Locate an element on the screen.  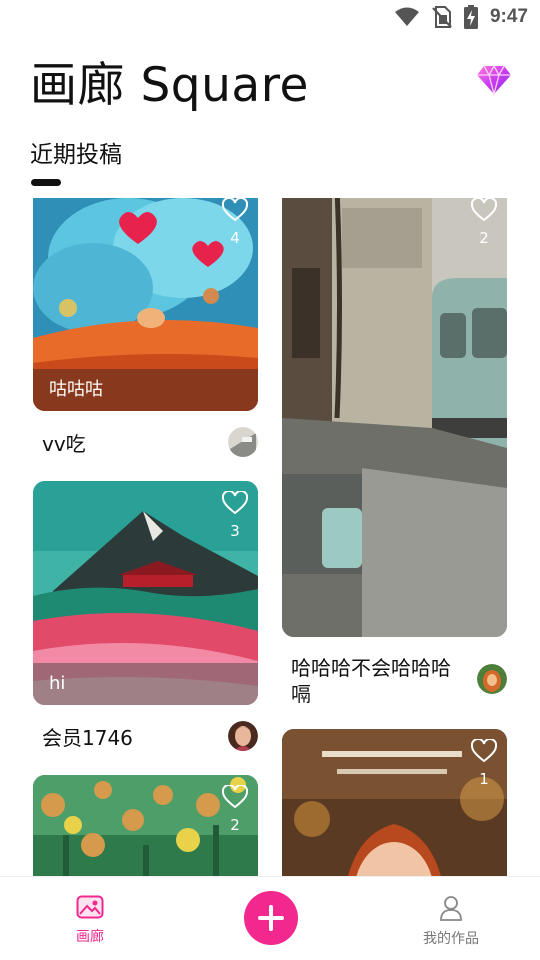
artwork-card: 3 hi is located at coordinates (145, 593).